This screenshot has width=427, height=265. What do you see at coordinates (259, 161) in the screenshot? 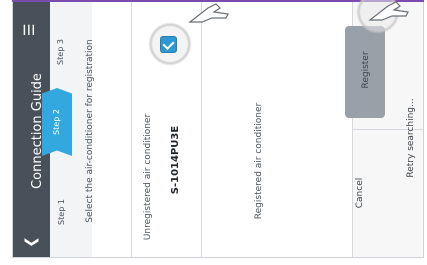
I see `registered-section-label: Registered air conditioner` at bounding box center [259, 161].